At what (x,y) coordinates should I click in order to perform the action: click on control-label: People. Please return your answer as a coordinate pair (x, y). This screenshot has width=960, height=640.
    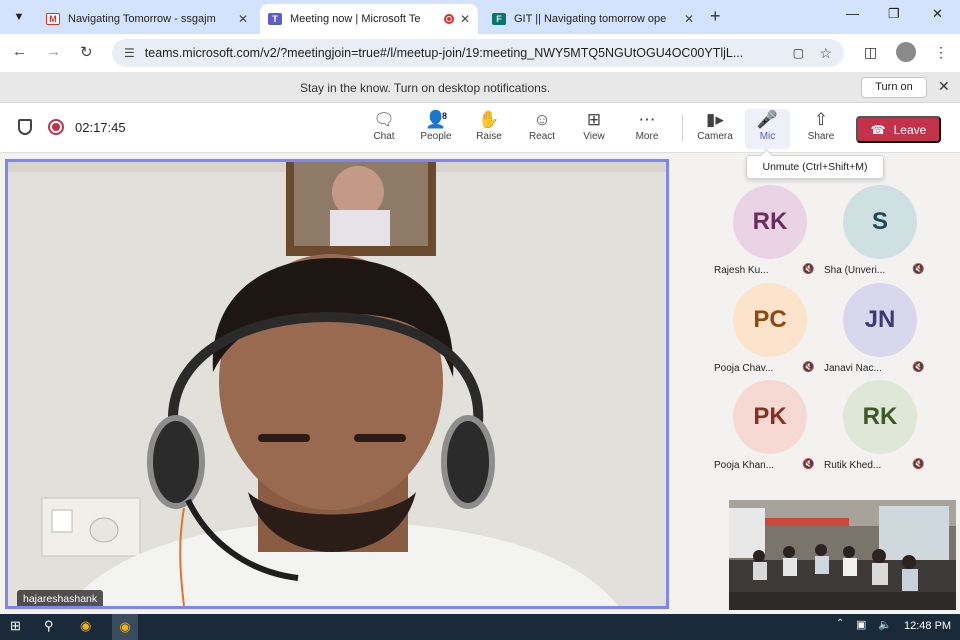
    Looking at the image, I should click on (436, 136).